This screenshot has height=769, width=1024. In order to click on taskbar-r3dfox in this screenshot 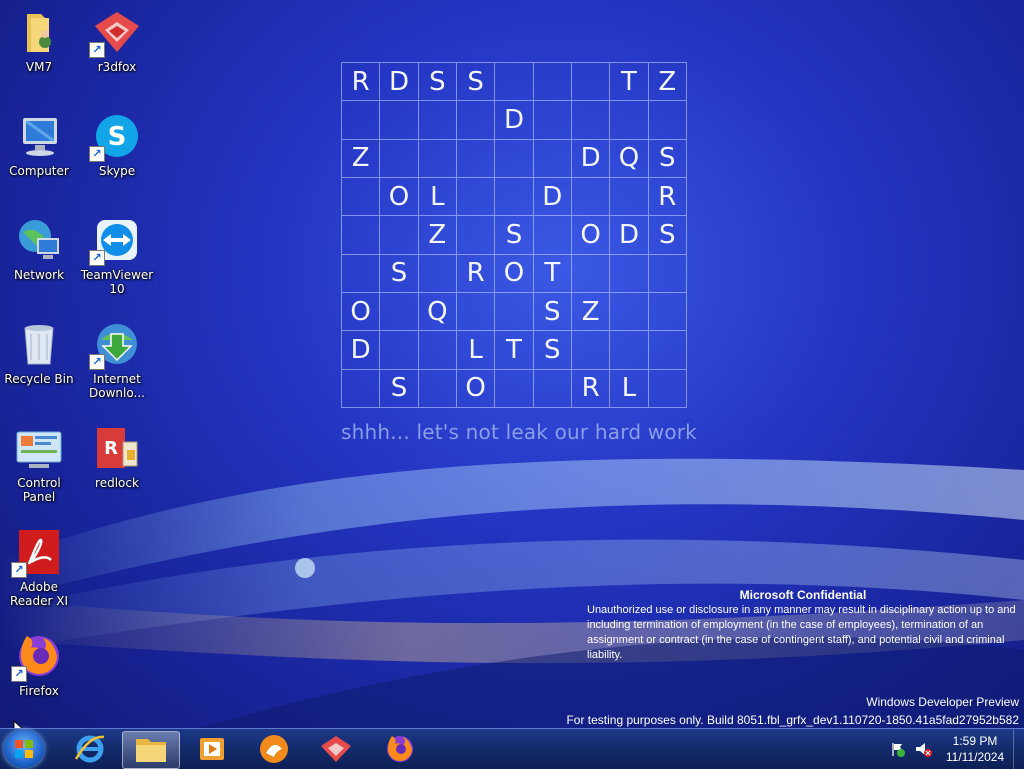, I will do `click(336, 749)`.